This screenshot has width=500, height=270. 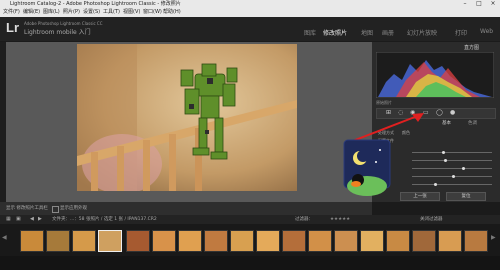 I want to click on mobile-getting-started: Lightroom mobile 入门, so click(x=57, y=31).